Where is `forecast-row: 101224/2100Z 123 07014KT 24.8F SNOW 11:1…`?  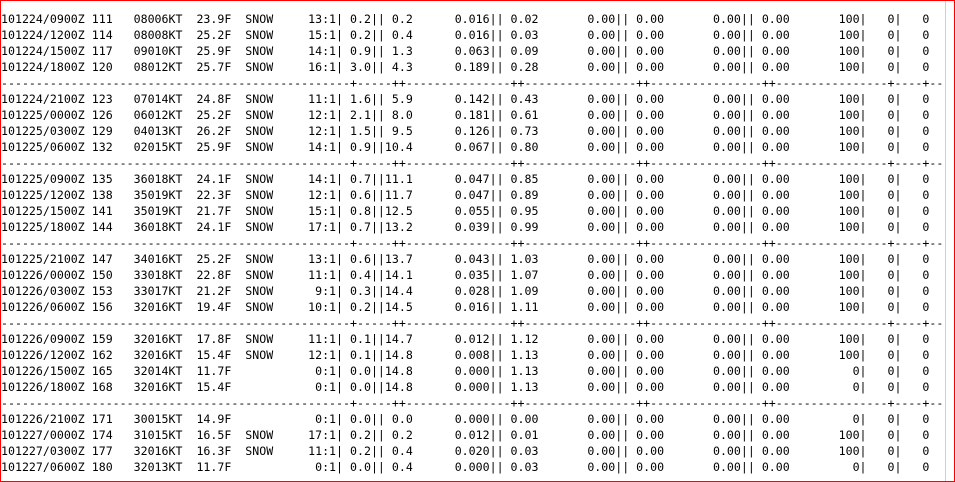
forecast-row: 101224/2100Z 123 07014KT 24.8F SNOW 11:1… is located at coordinates (465, 99).